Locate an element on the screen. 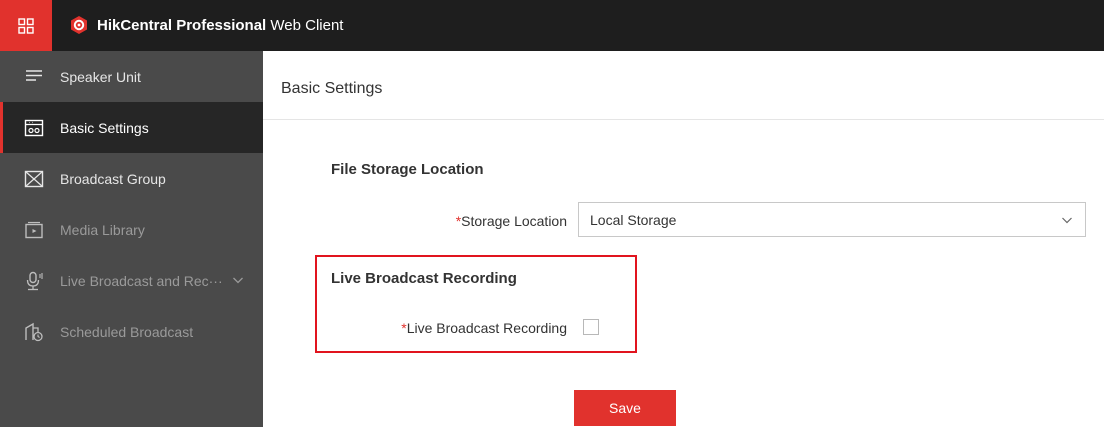 The image size is (1104, 427). storage-location-label-text: Storage Location is located at coordinates (514, 221).